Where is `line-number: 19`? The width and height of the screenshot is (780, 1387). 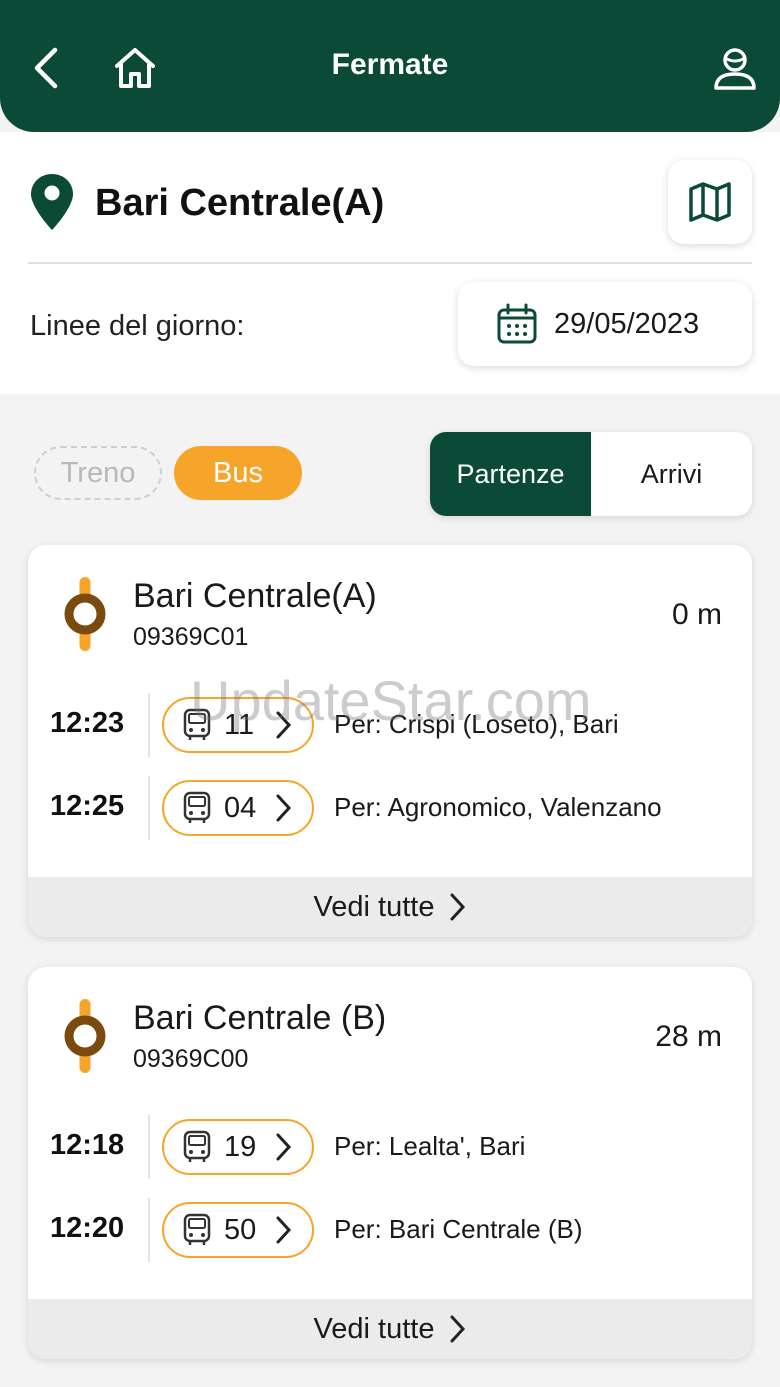 line-number: 19 is located at coordinates (240, 1146).